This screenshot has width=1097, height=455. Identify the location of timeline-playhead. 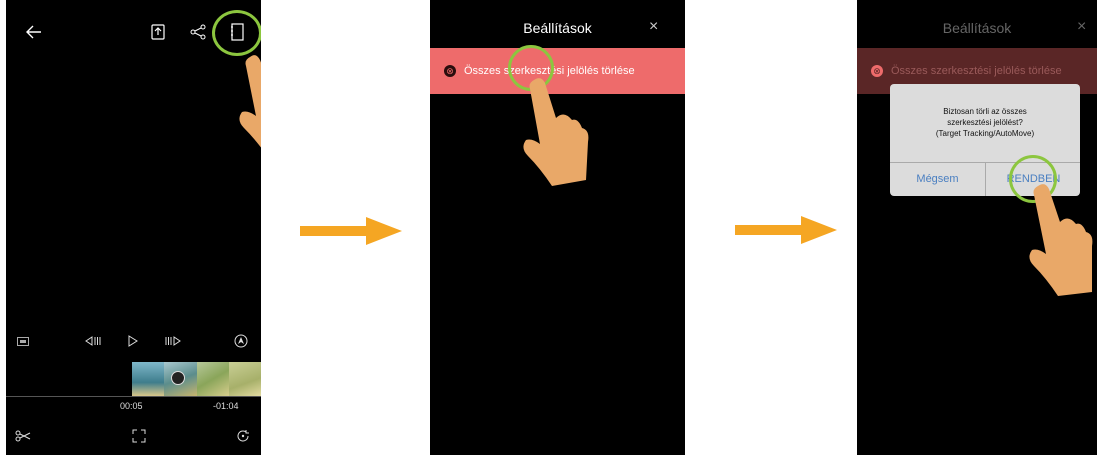
(178, 378).